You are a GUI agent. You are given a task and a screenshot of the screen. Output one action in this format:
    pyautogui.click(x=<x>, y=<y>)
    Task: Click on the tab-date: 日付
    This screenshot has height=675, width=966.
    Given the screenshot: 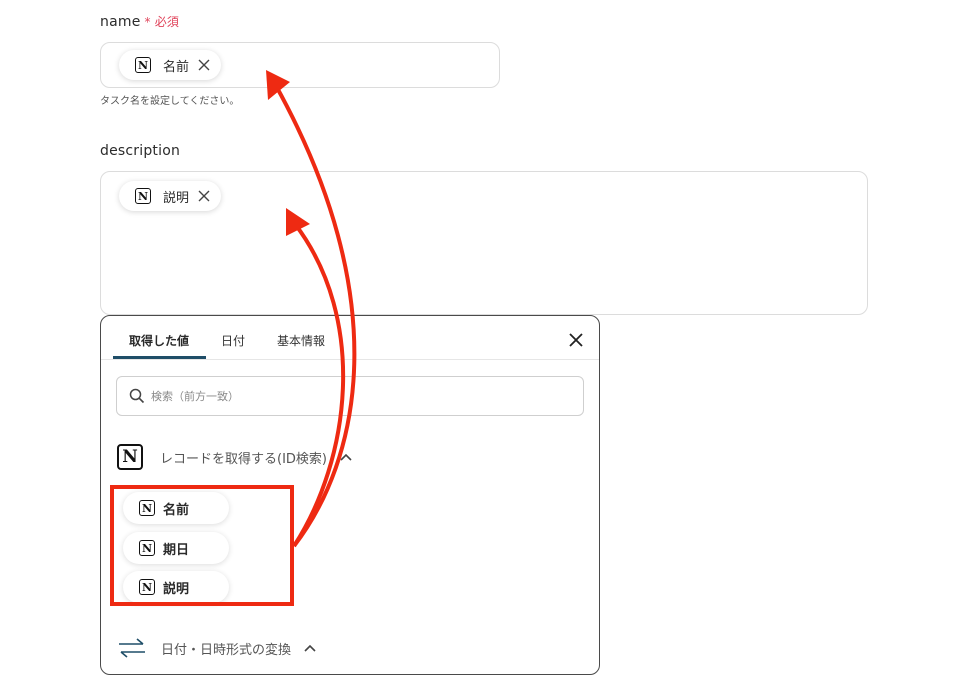 What is the action you would take?
    pyautogui.click(x=233, y=340)
    